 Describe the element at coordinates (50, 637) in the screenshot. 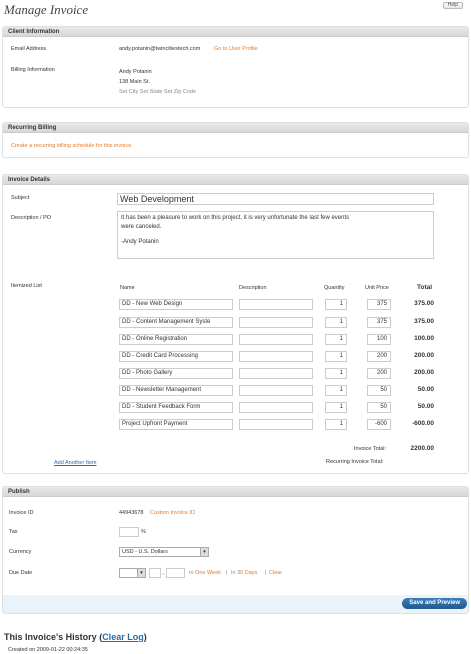

I see `history-title-text: This Invoice's History` at that location.